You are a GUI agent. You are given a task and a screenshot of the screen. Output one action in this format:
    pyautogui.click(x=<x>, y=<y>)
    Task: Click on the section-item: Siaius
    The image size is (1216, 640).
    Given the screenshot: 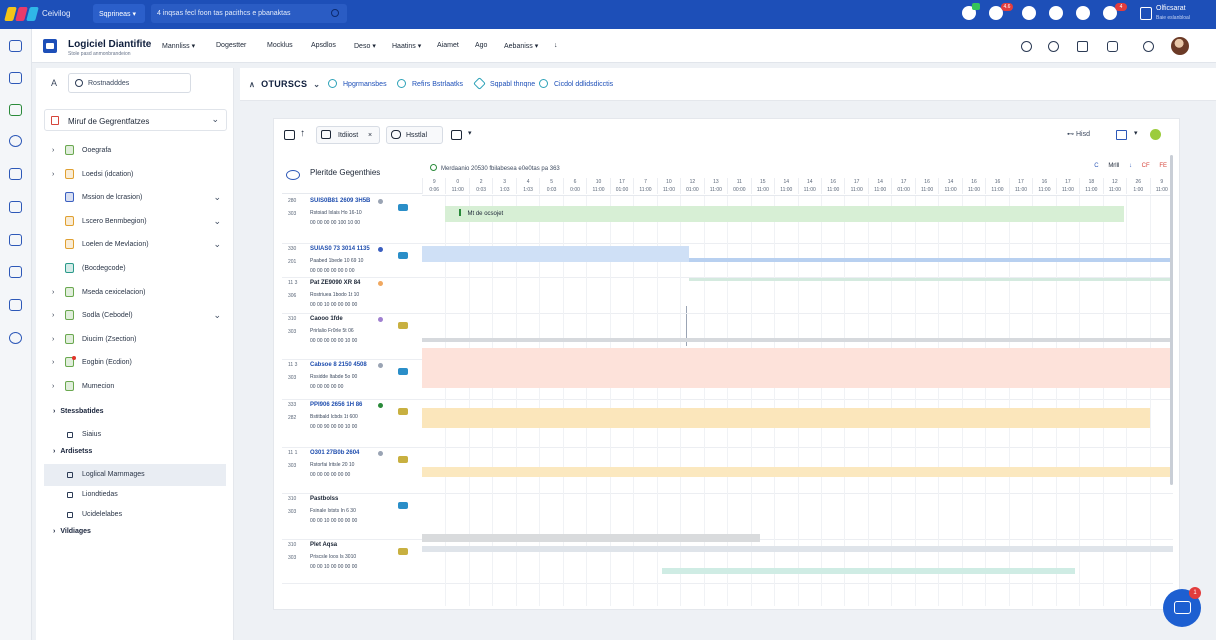 What is the action you would take?
    pyautogui.click(x=135, y=435)
    